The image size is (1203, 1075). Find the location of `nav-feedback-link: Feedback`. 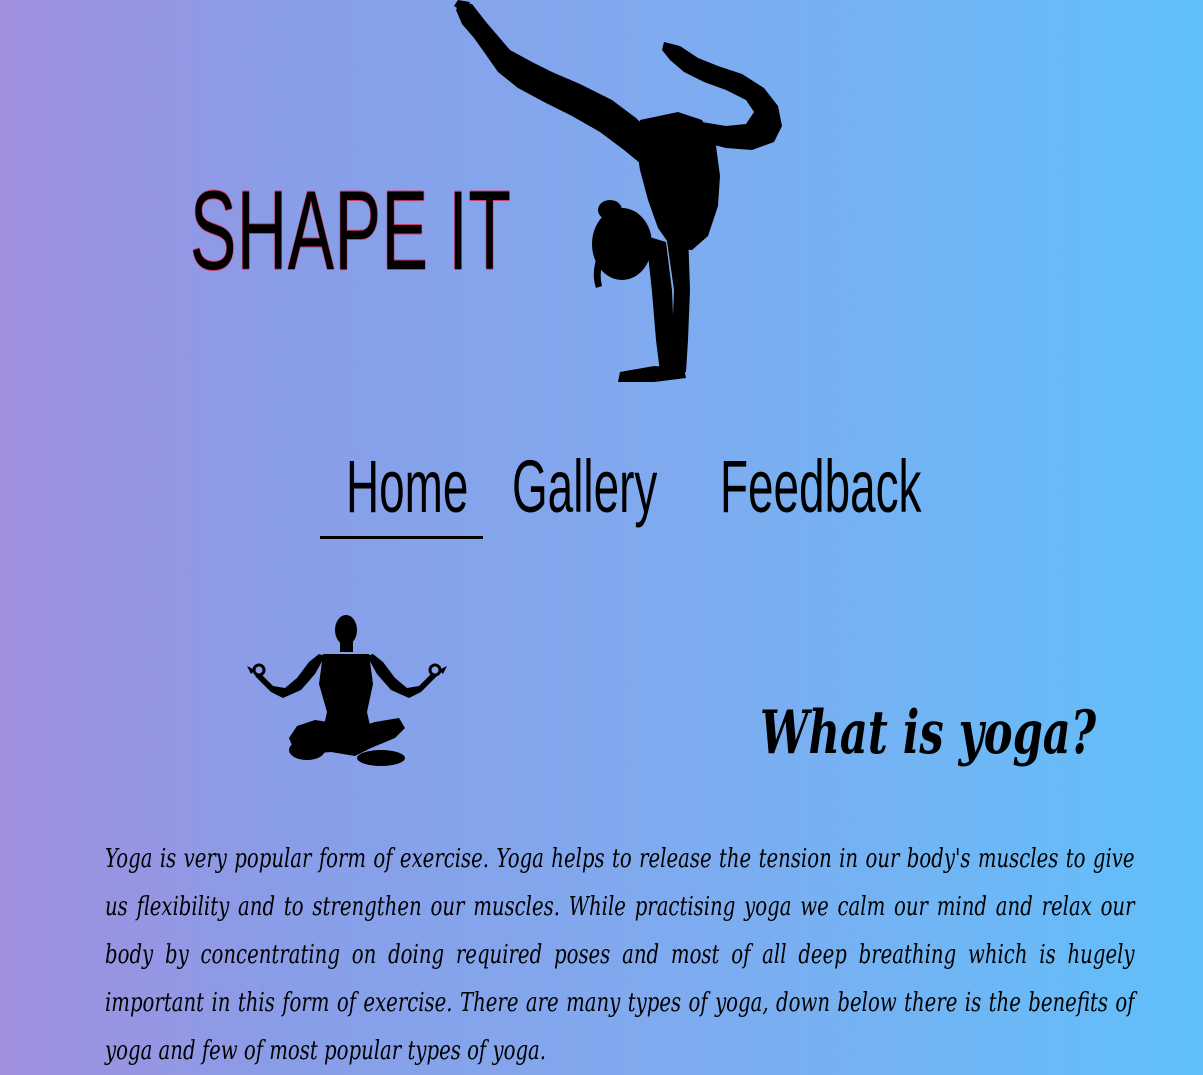

nav-feedback-link: Feedback is located at coordinates (820, 487).